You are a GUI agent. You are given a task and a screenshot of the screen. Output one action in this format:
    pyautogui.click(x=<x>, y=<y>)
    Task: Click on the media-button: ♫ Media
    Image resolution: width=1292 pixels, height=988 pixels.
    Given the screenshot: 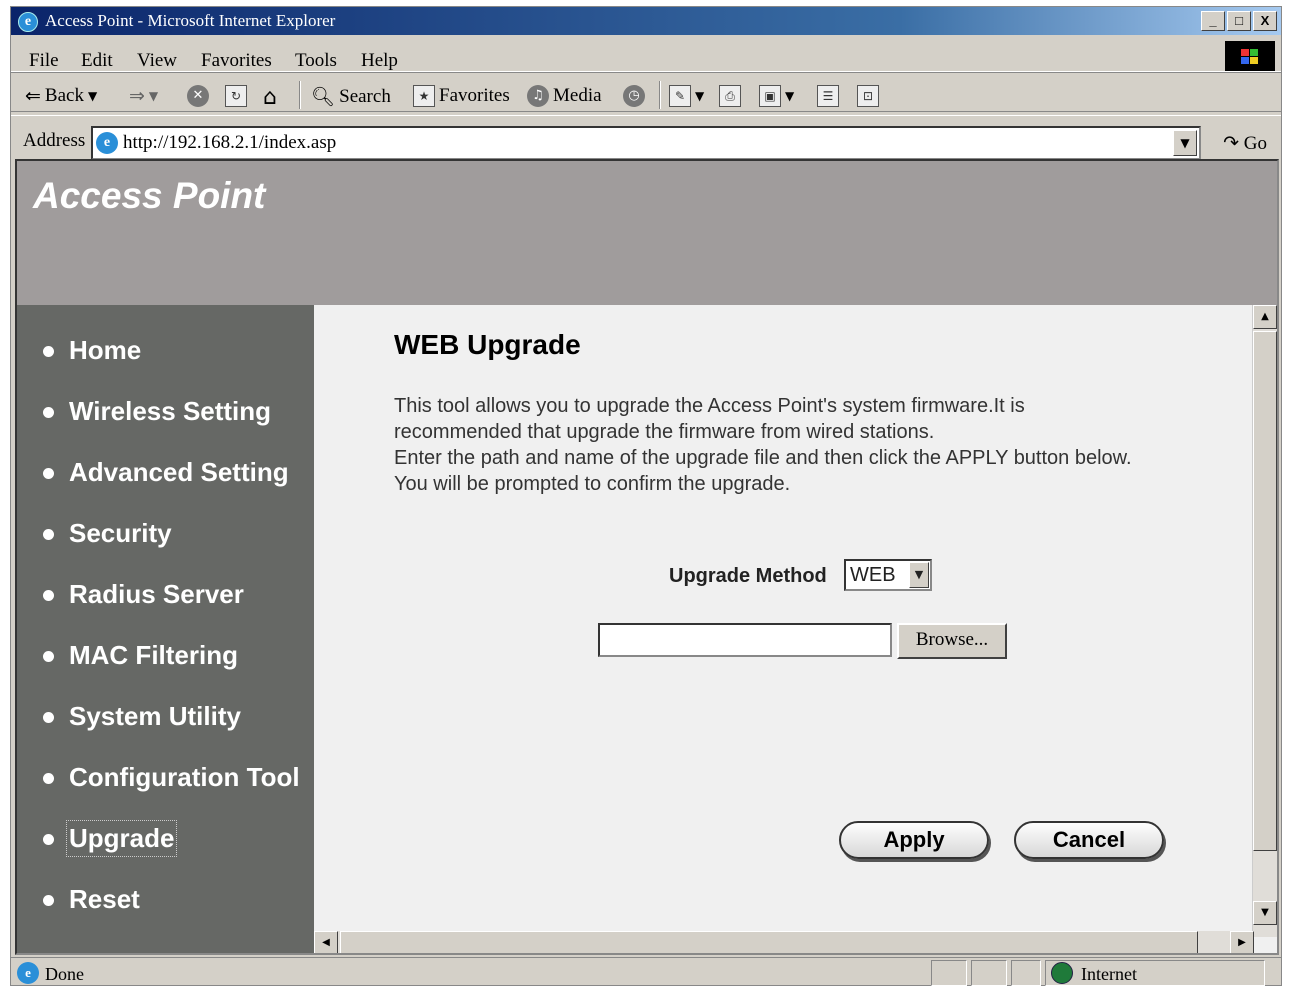 What is the action you would take?
    pyautogui.click(x=564, y=96)
    